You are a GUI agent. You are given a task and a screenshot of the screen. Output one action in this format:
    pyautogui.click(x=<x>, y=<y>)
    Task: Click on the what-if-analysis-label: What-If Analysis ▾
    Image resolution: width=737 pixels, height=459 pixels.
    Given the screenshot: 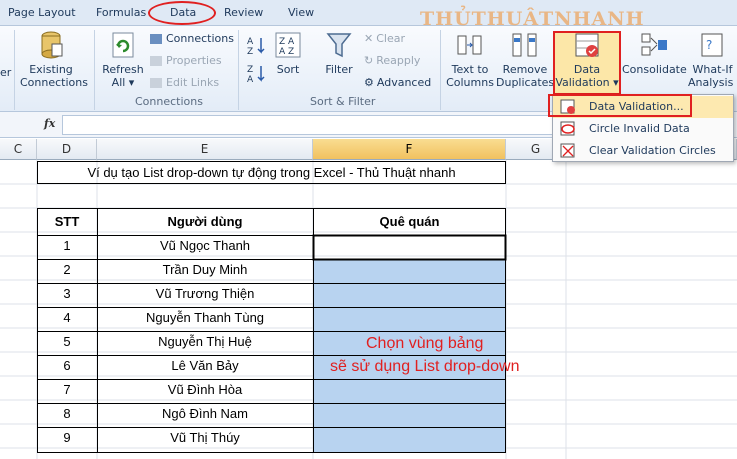 What is the action you would take?
    pyautogui.click(x=712, y=76)
    